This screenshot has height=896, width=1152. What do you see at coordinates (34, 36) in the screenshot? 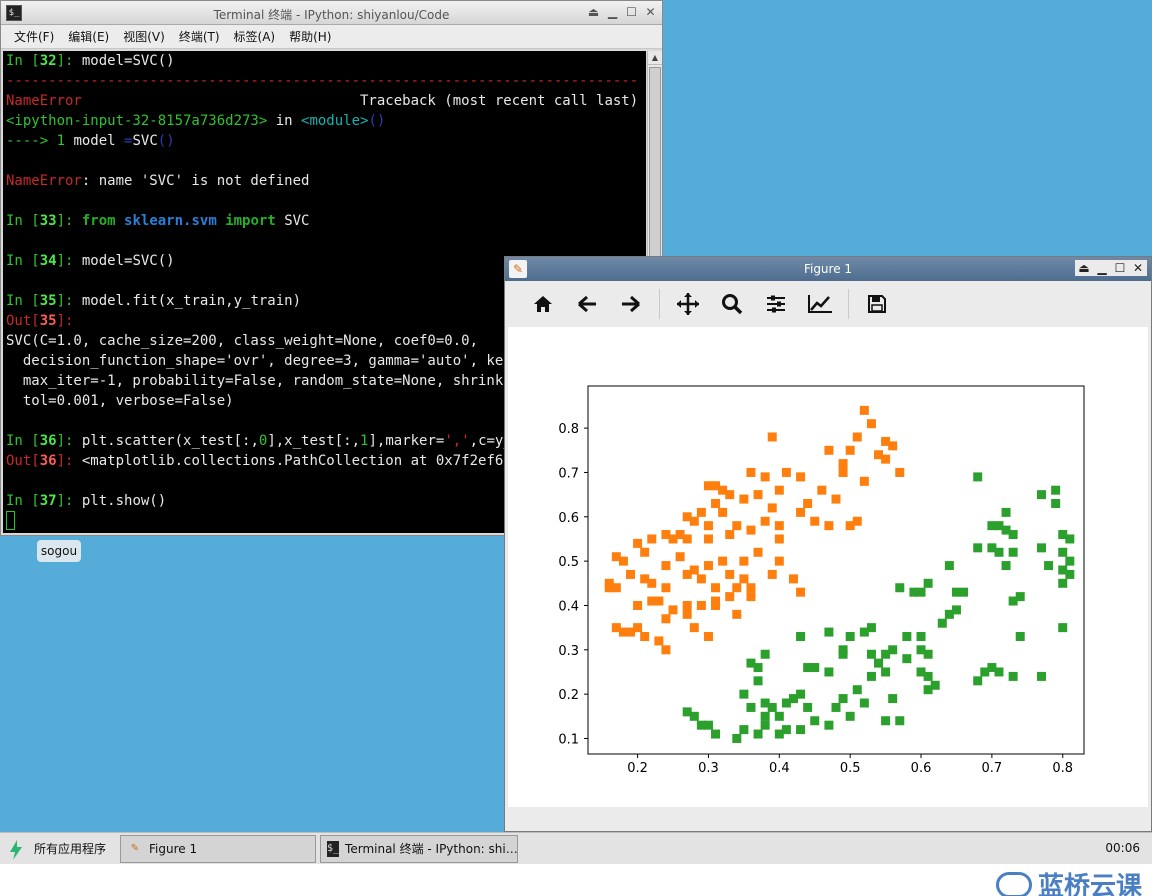
I see `menu-file: 文件(F)` at bounding box center [34, 36].